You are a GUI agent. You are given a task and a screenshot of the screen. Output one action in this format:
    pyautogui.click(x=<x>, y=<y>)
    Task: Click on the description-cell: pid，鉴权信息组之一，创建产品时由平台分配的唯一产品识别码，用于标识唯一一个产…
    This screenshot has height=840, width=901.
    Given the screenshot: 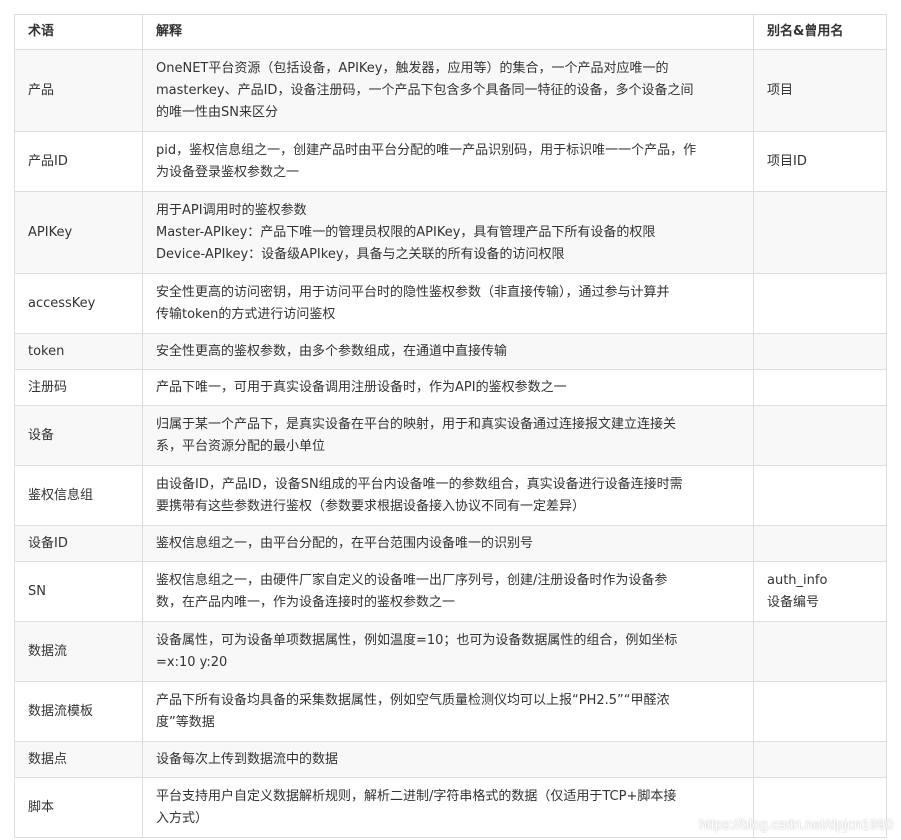 What is the action you would take?
    pyautogui.click(x=448, y=161)
    